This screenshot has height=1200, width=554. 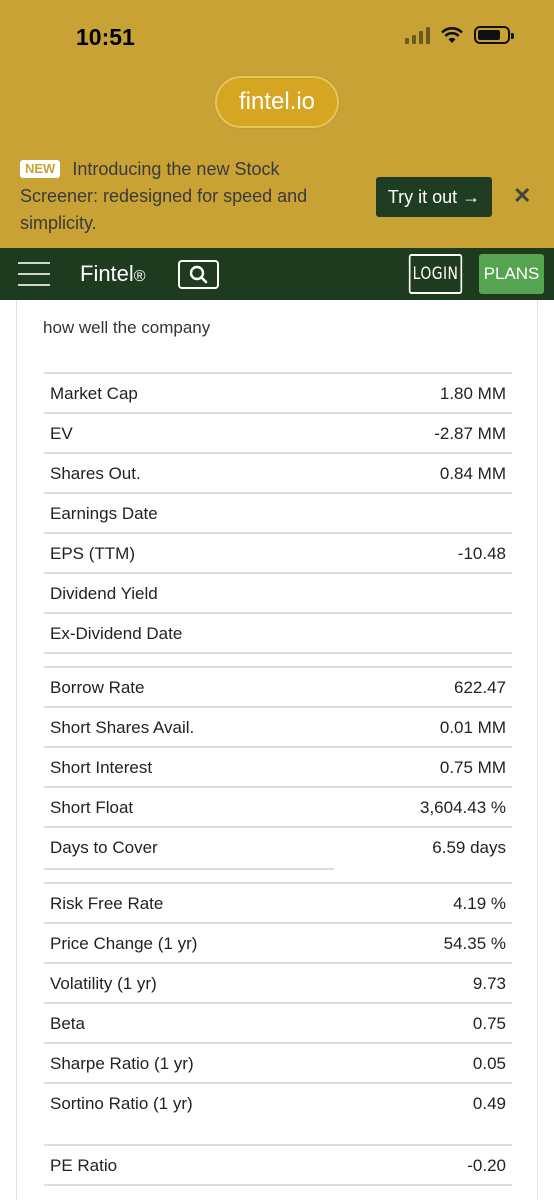 What do you see at coordinates (278, 1064) in the screenshot?
I see `table-row: Sharpe Ratio (1 yr) 0.05` at bounding box center [278, 1064].